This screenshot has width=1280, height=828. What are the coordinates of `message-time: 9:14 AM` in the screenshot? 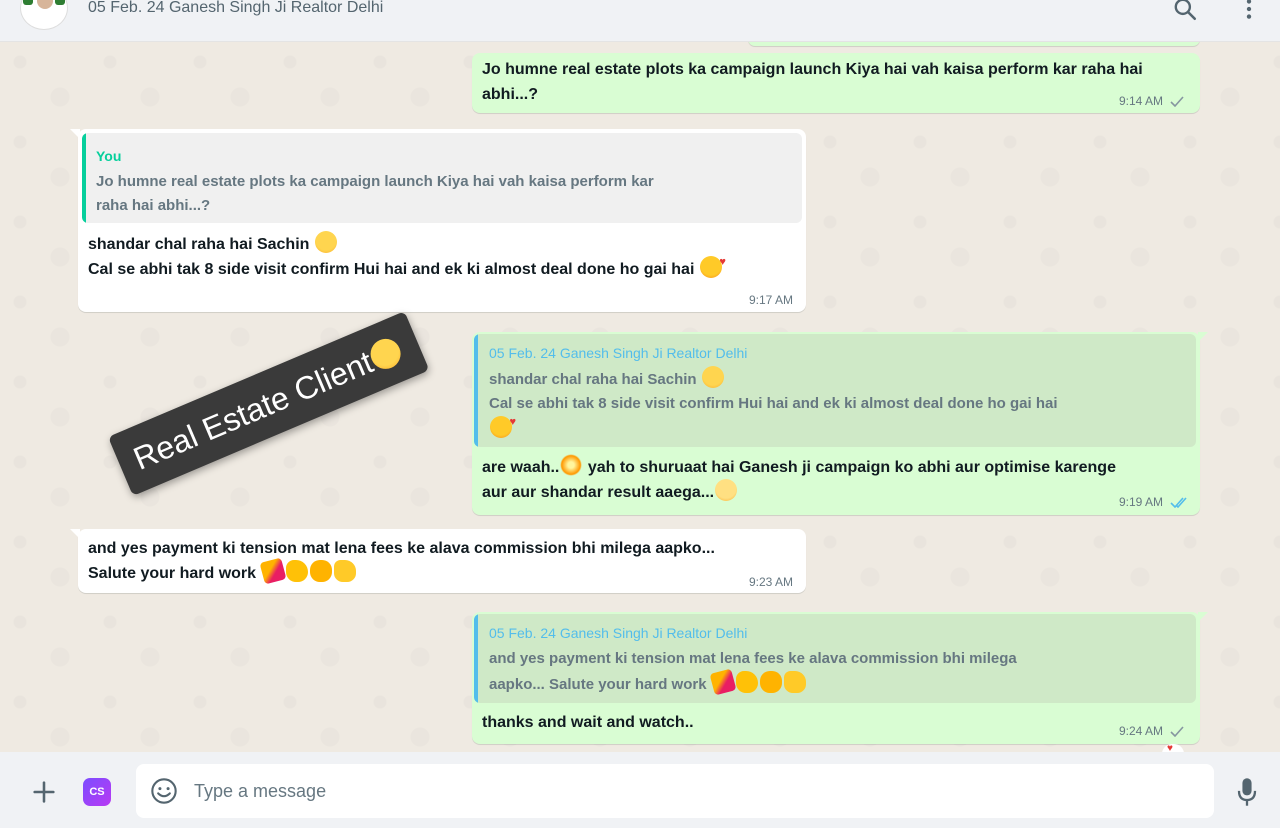 It's located at (1141, 101).